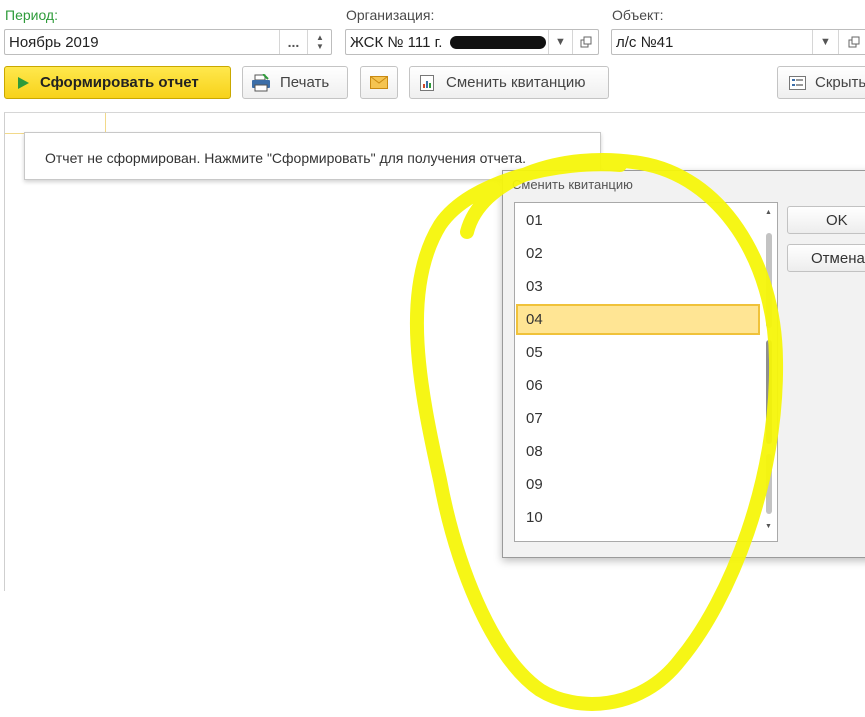 This screenshot has height=717, width=865. I want to click on dialog-title: Сменить квитанцию, so click(572, 184).